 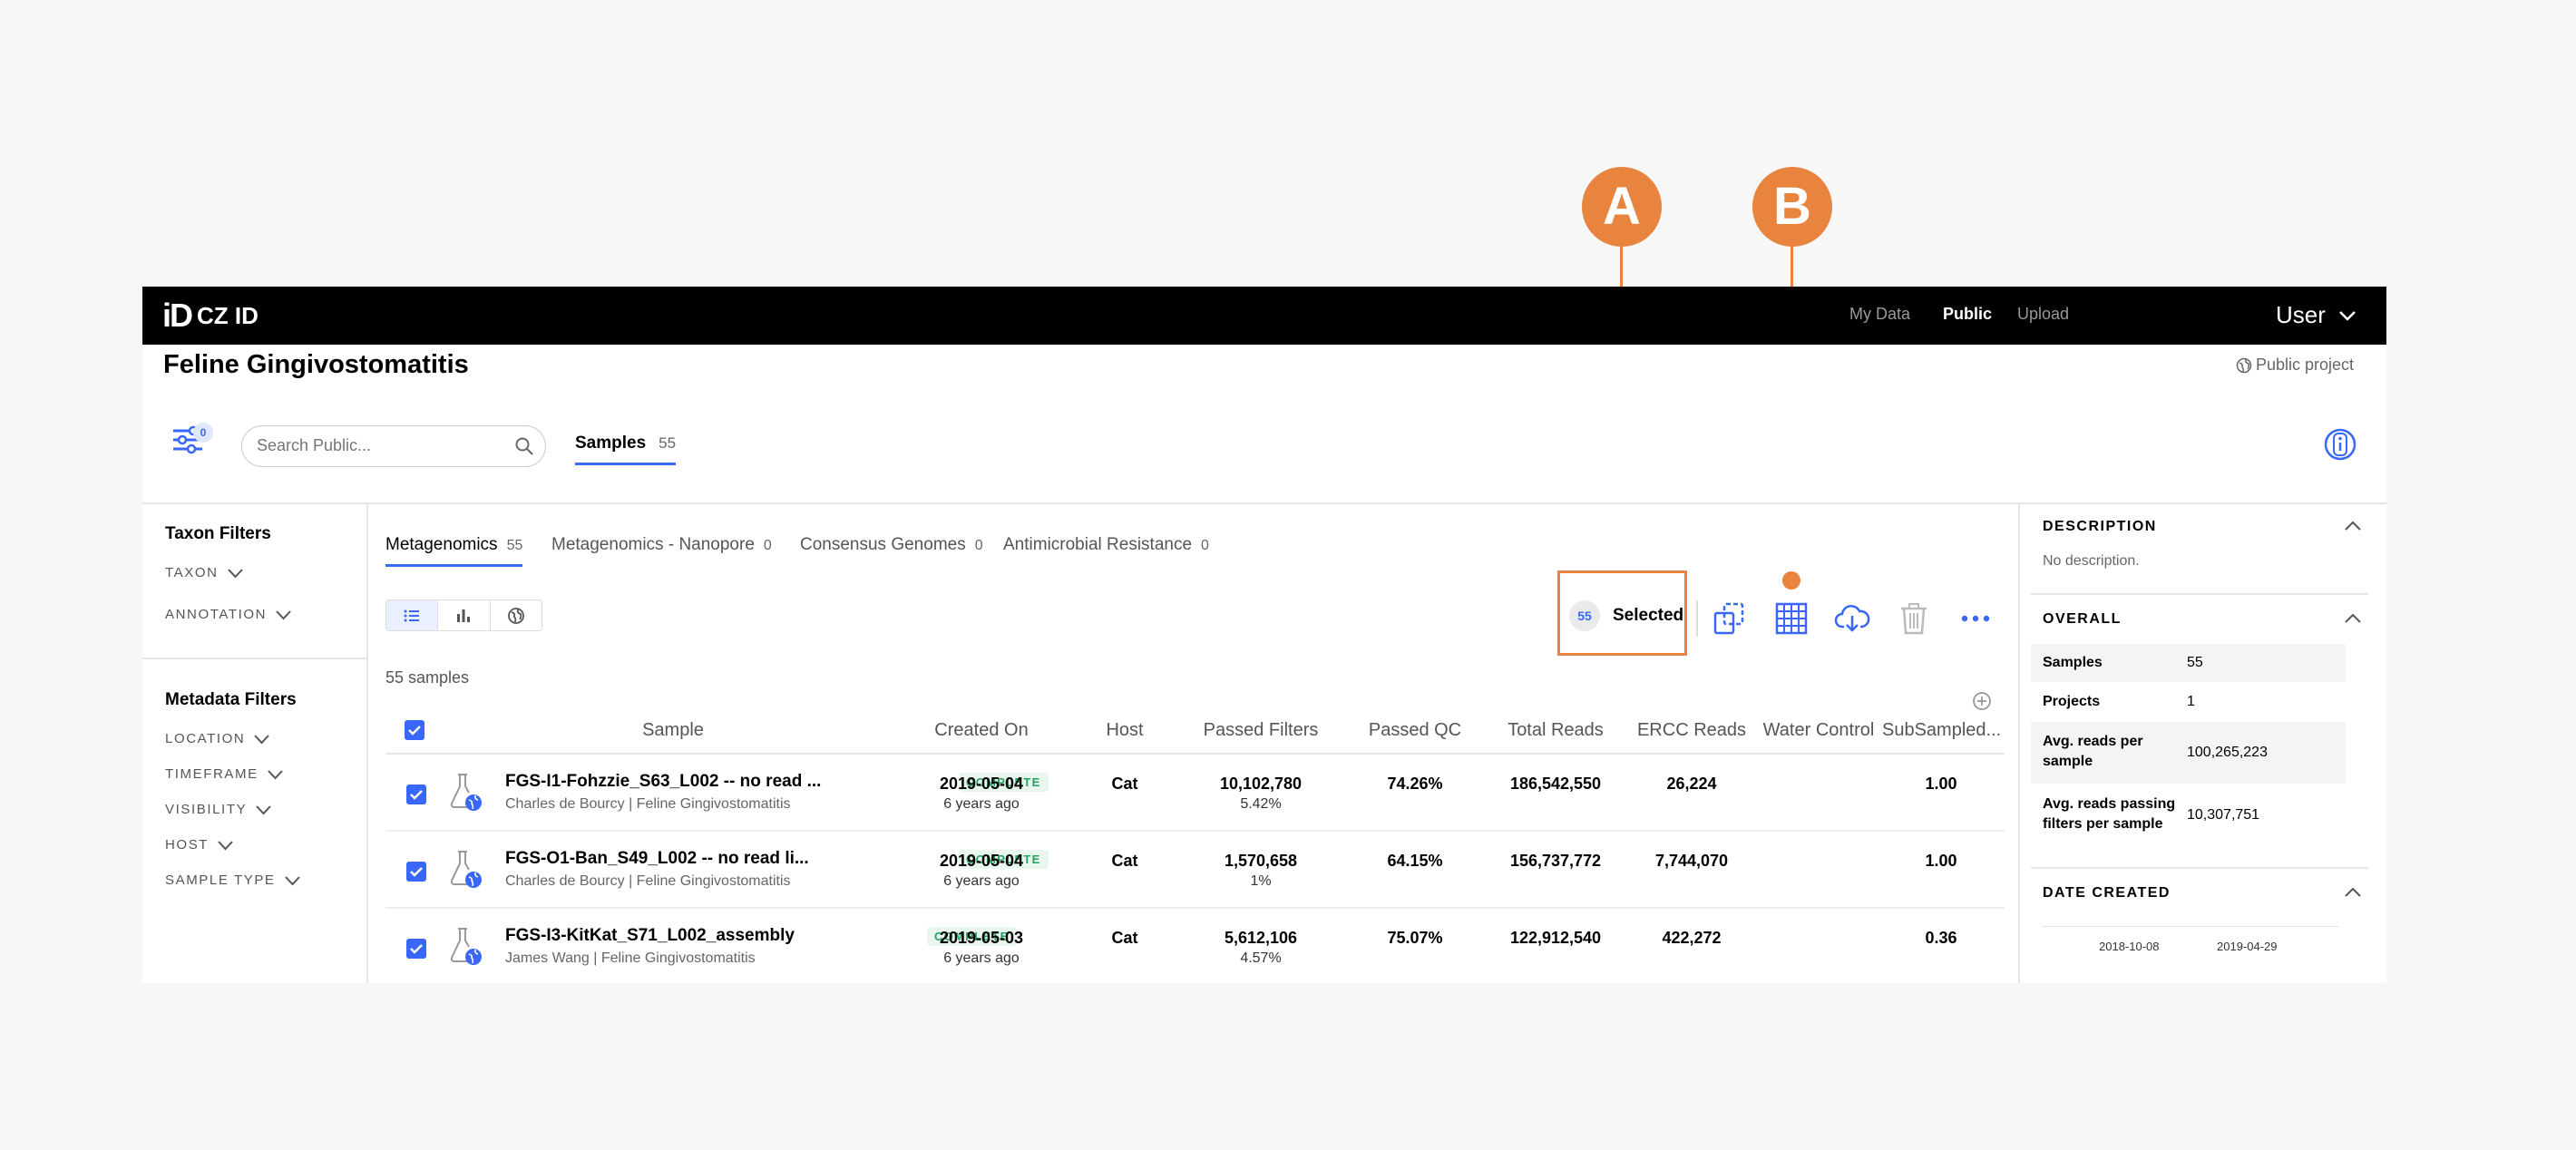 I want to click on filter-taxon: TAXON, so click(x=204, y=572).